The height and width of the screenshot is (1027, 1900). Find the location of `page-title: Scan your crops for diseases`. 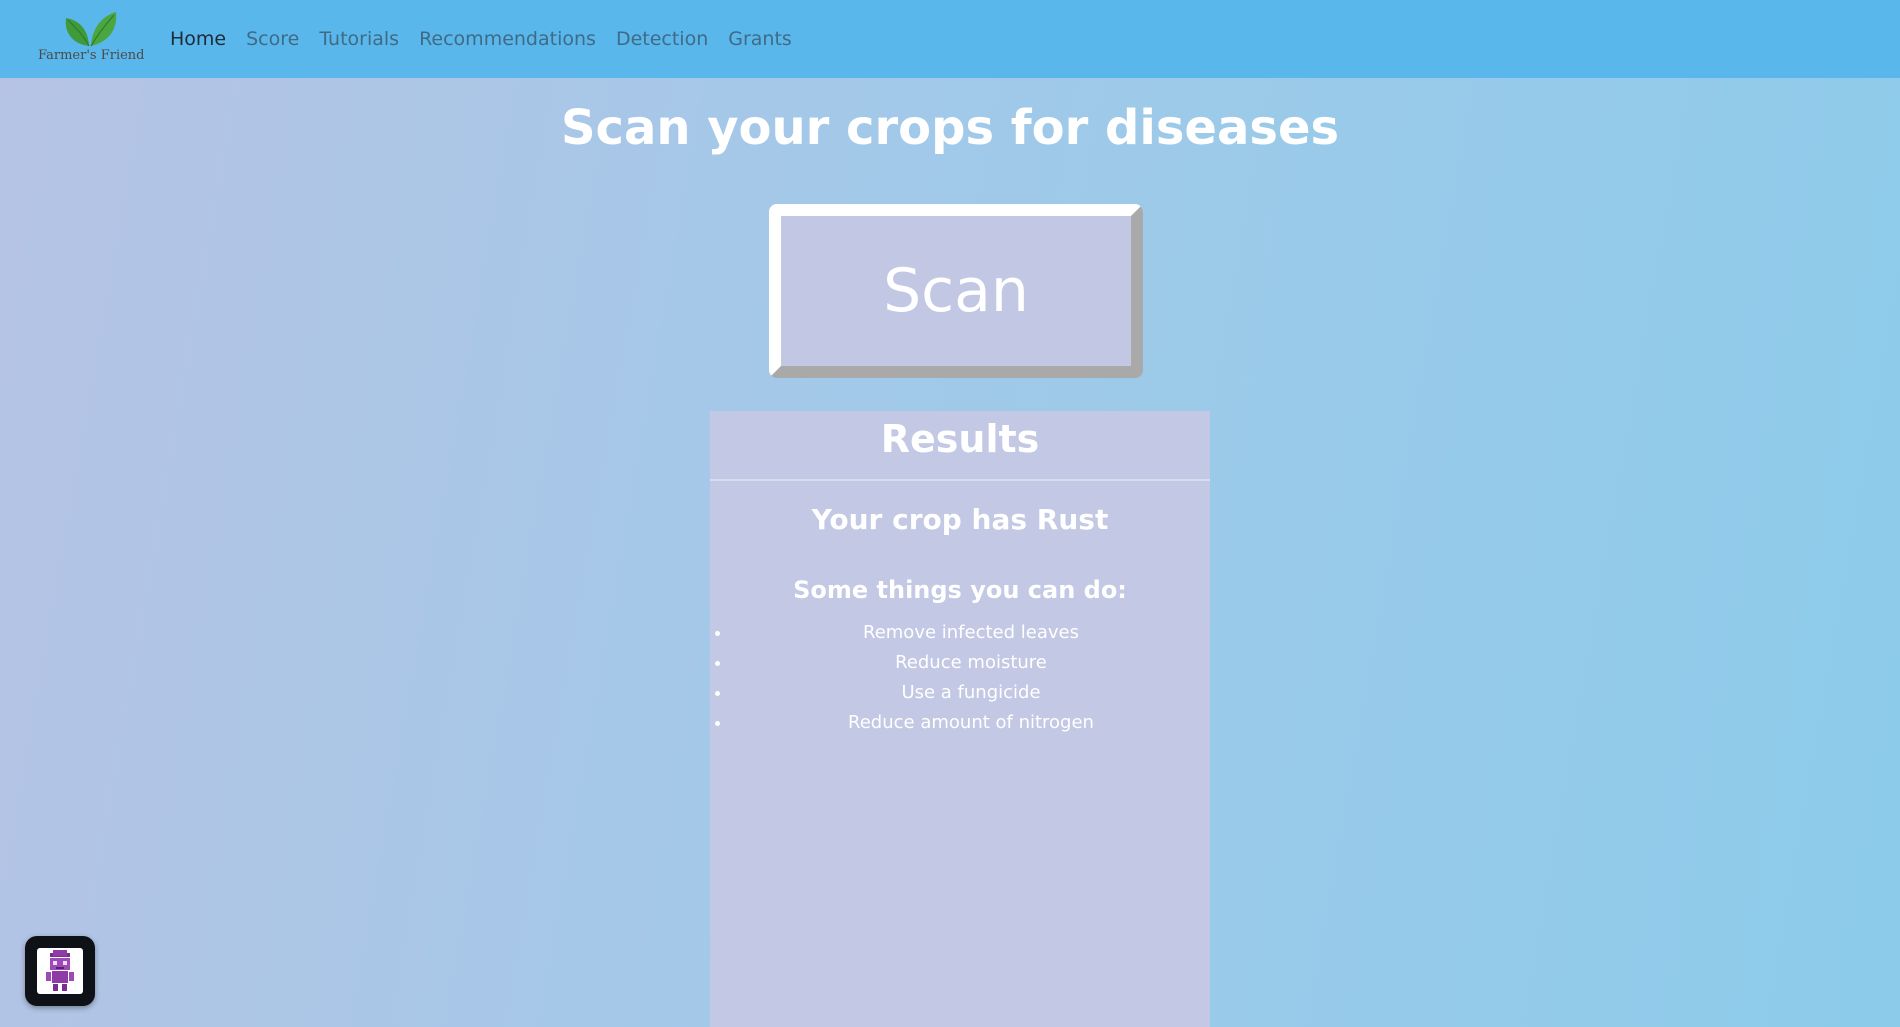

page-title: Scan your crops for diseases is located at coordinates (950, 128).